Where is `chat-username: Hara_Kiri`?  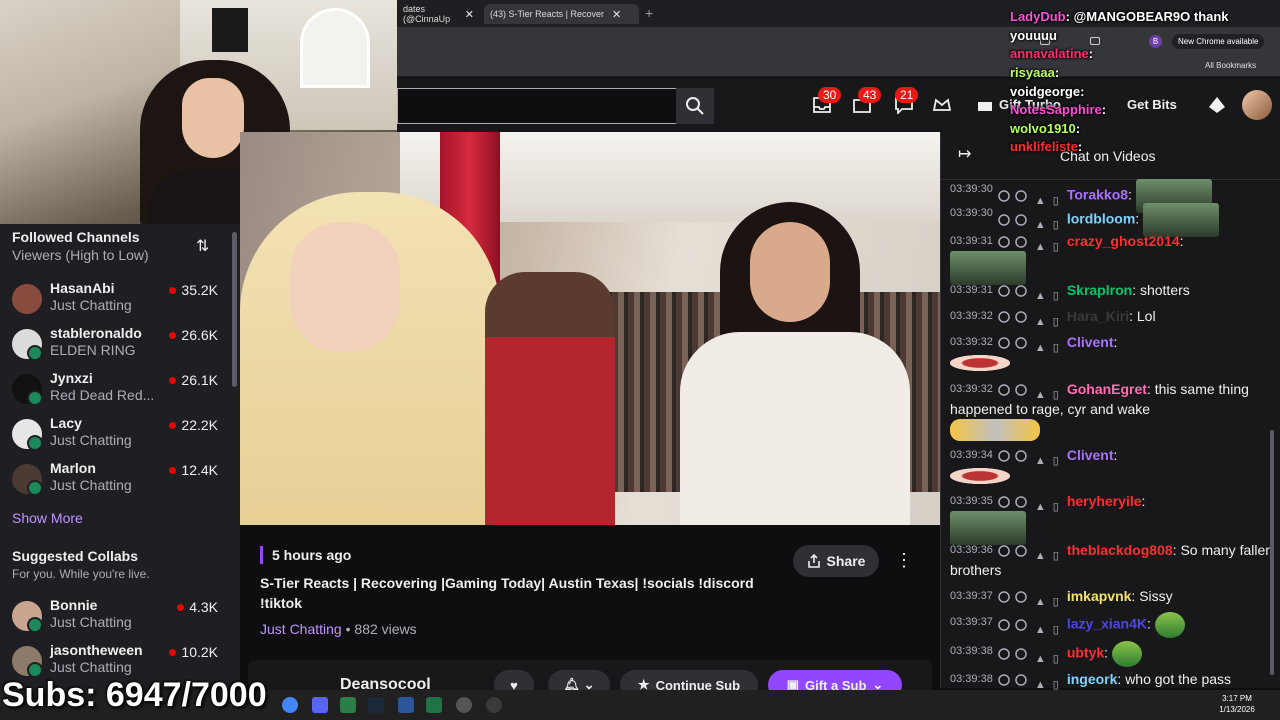 chat-username: Hara_Kiri is located at coordinates (1098, 316).